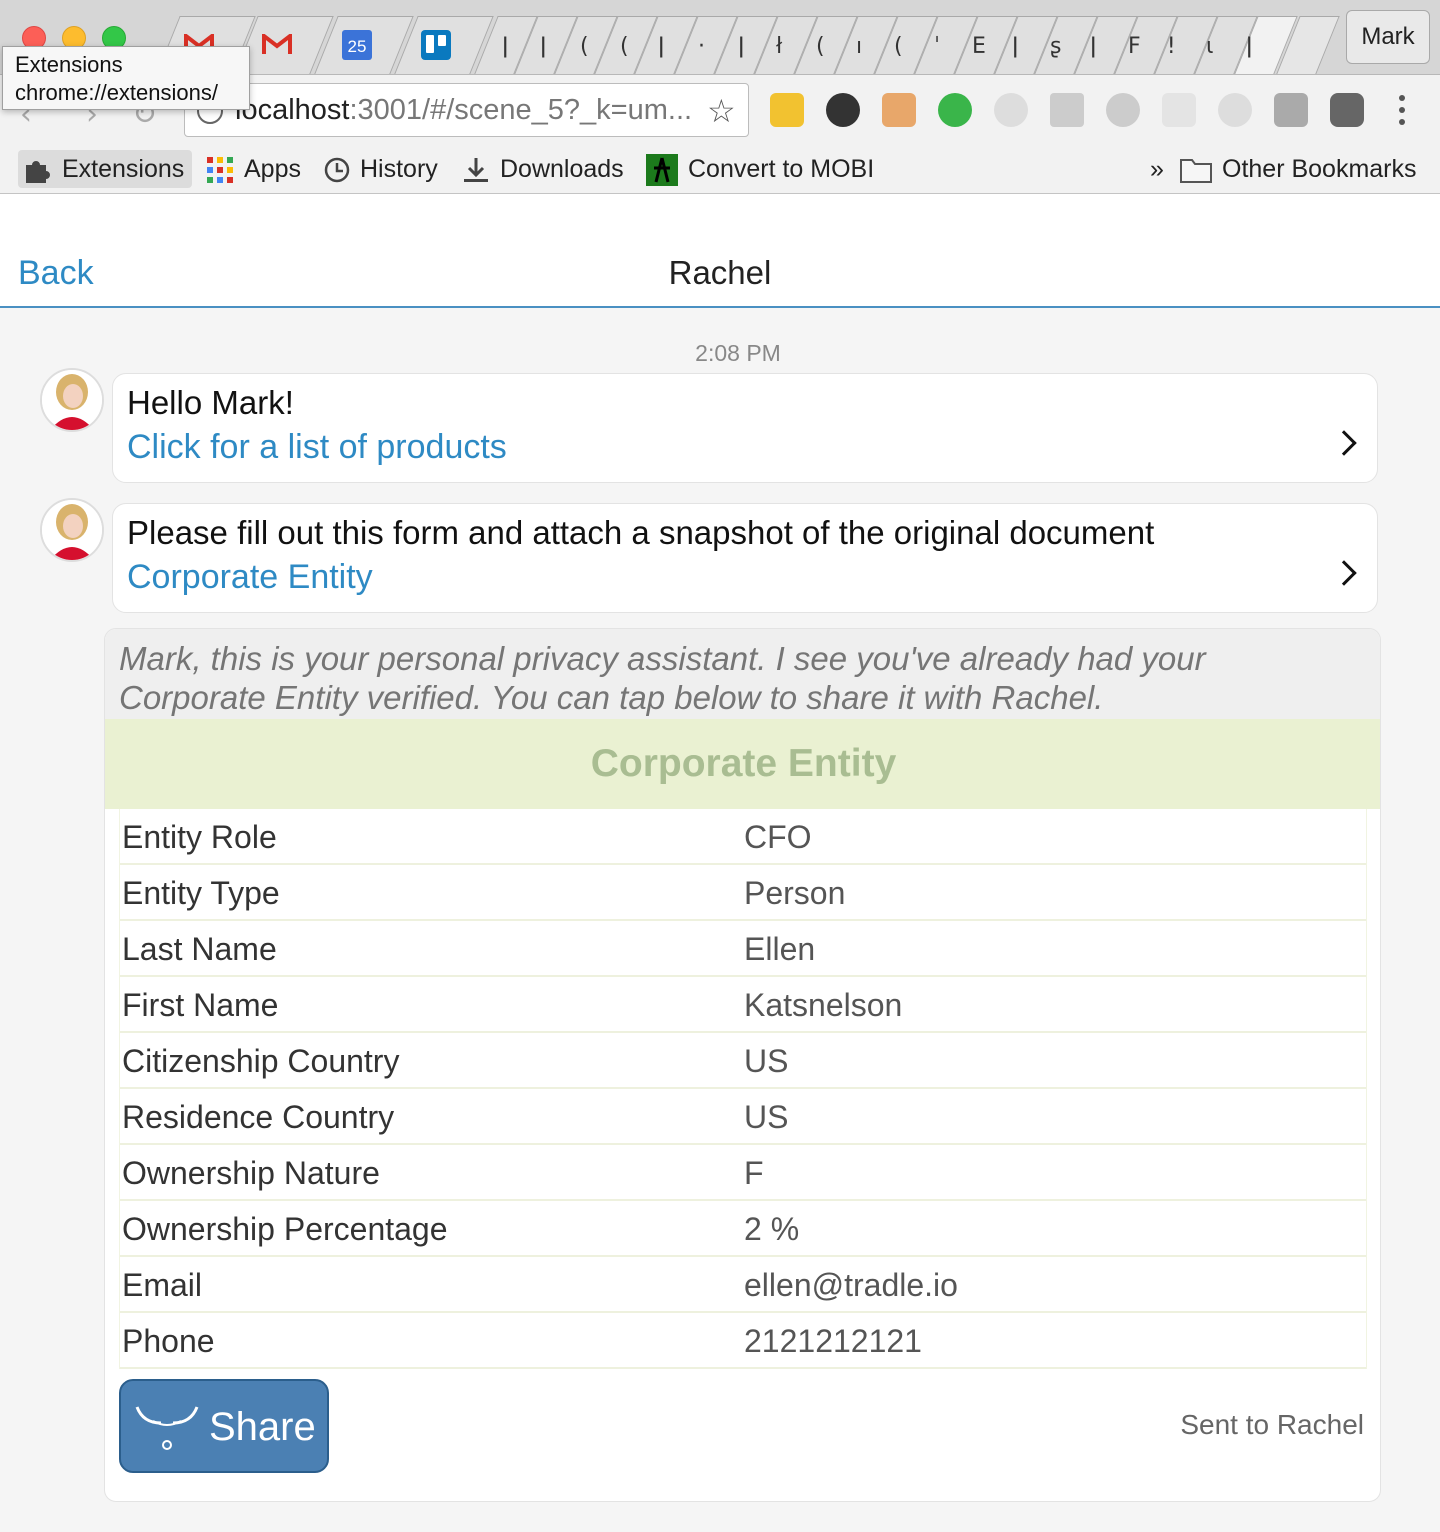  I want to click on address-bar: localhost:3001/#/scene_5?_k=um... ☆, so click(466, 110).